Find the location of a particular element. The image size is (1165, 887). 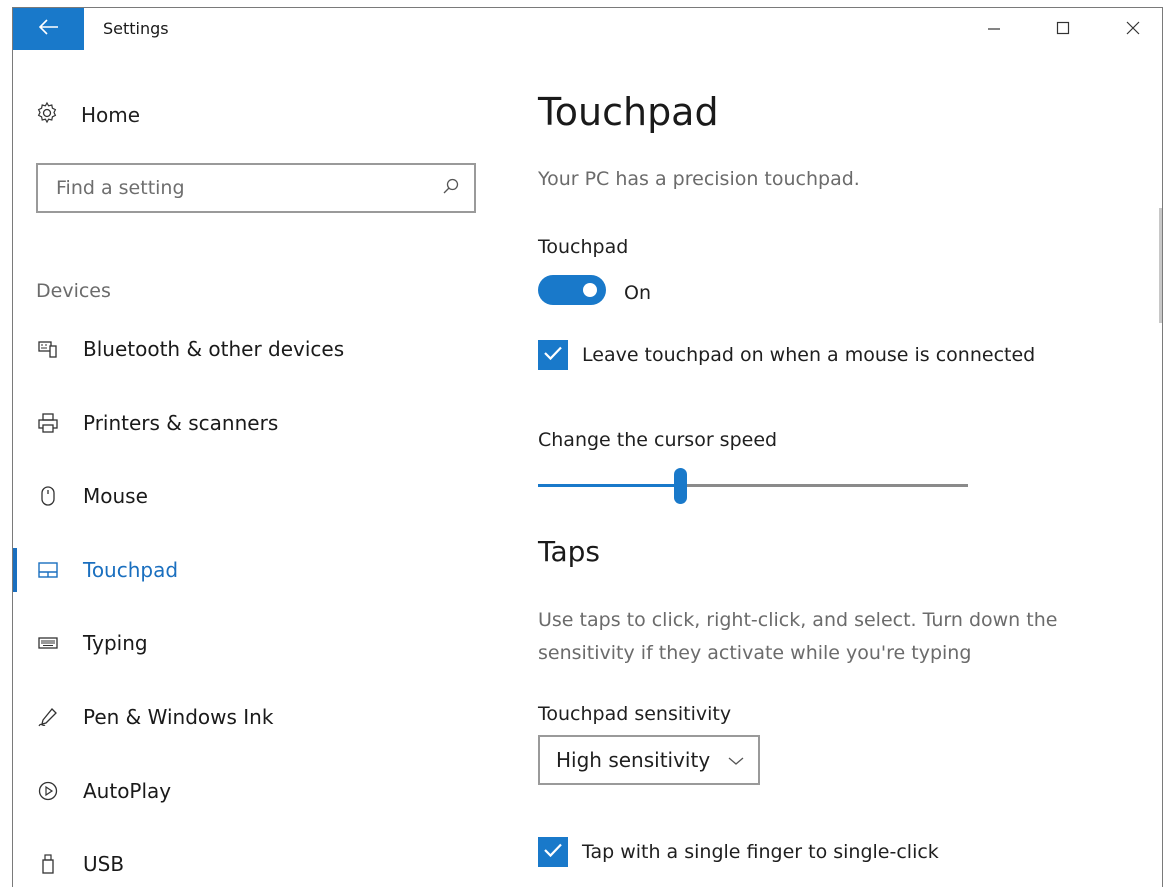

touchpad-icon is located at coordinates (48, 570).